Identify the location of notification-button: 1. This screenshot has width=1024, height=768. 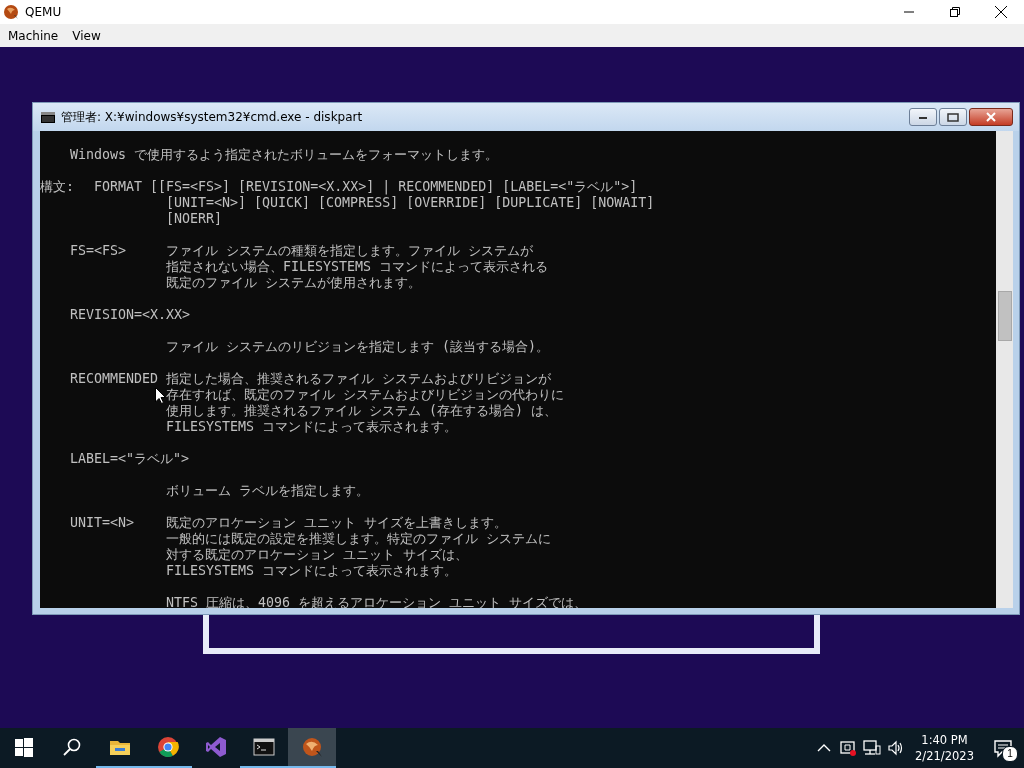
(1003, 748).